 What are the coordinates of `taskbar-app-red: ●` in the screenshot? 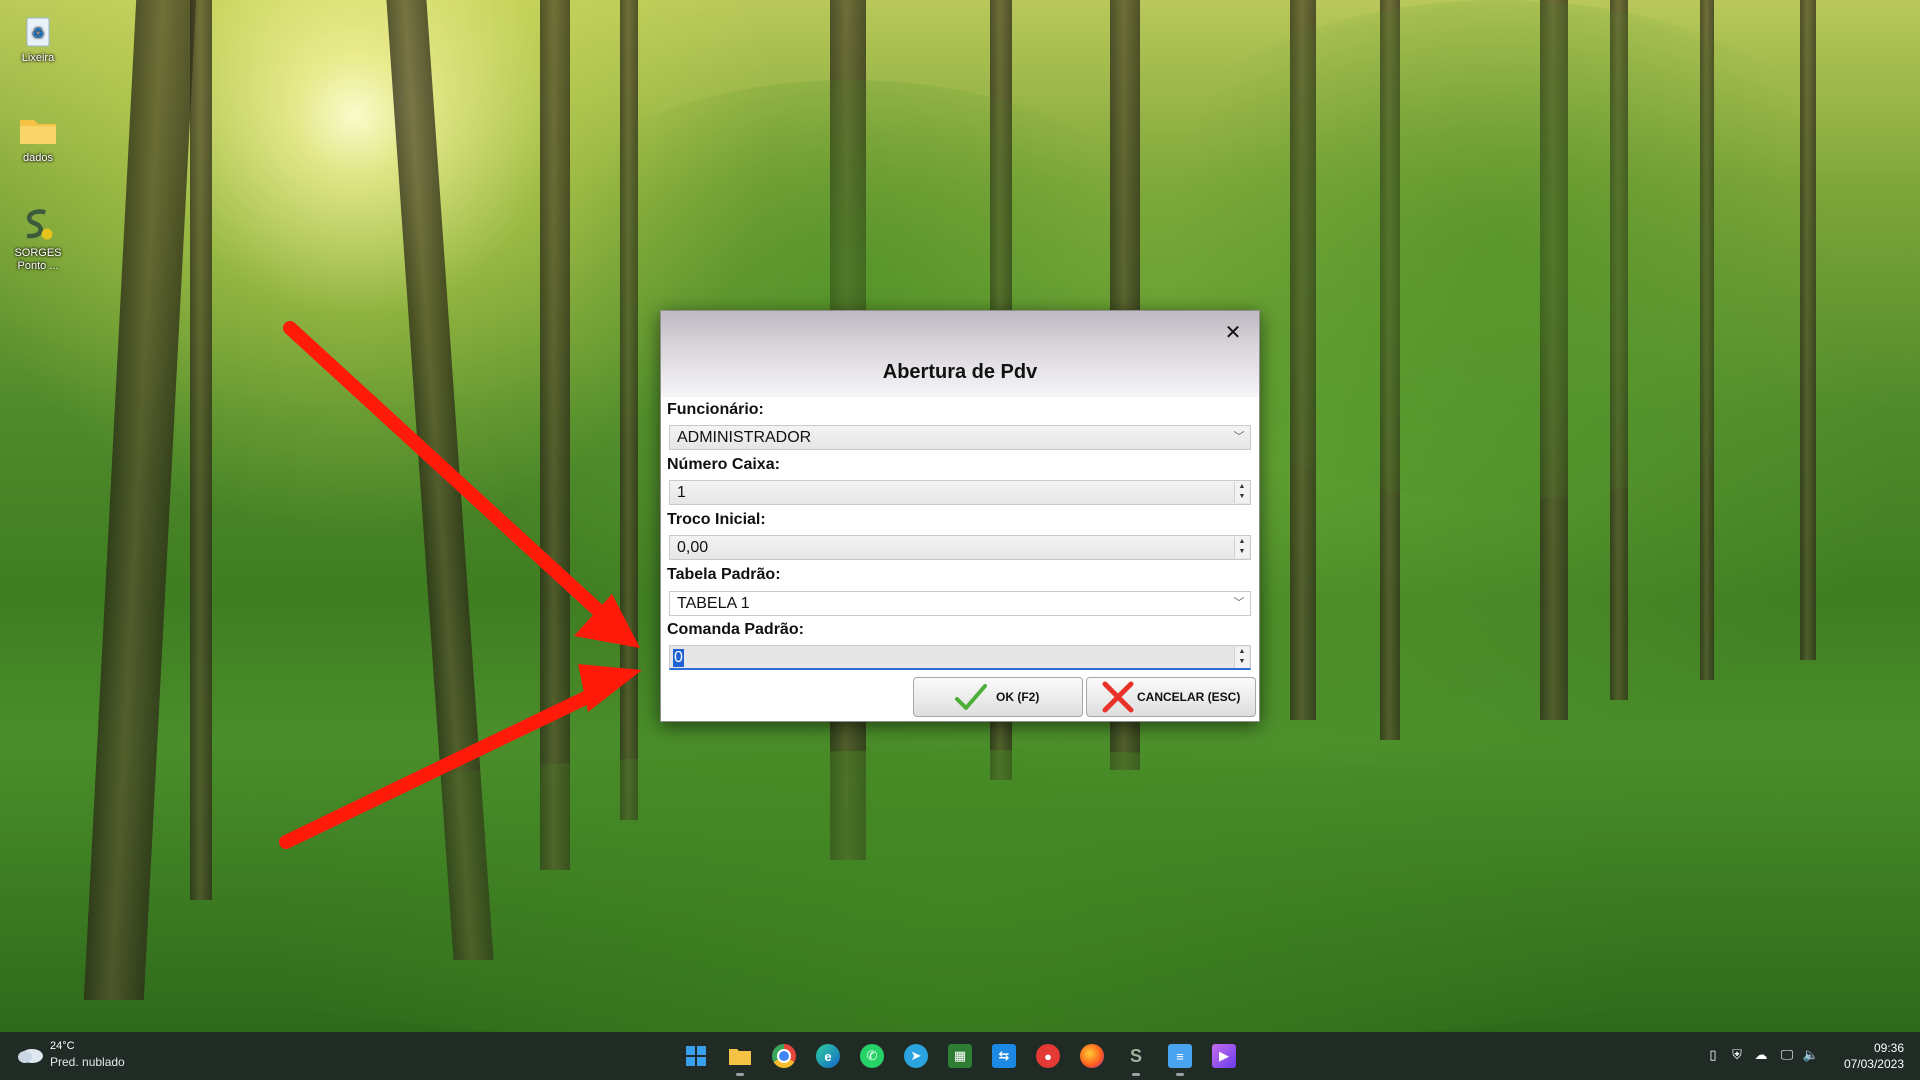 It's located at (1048, 1056).